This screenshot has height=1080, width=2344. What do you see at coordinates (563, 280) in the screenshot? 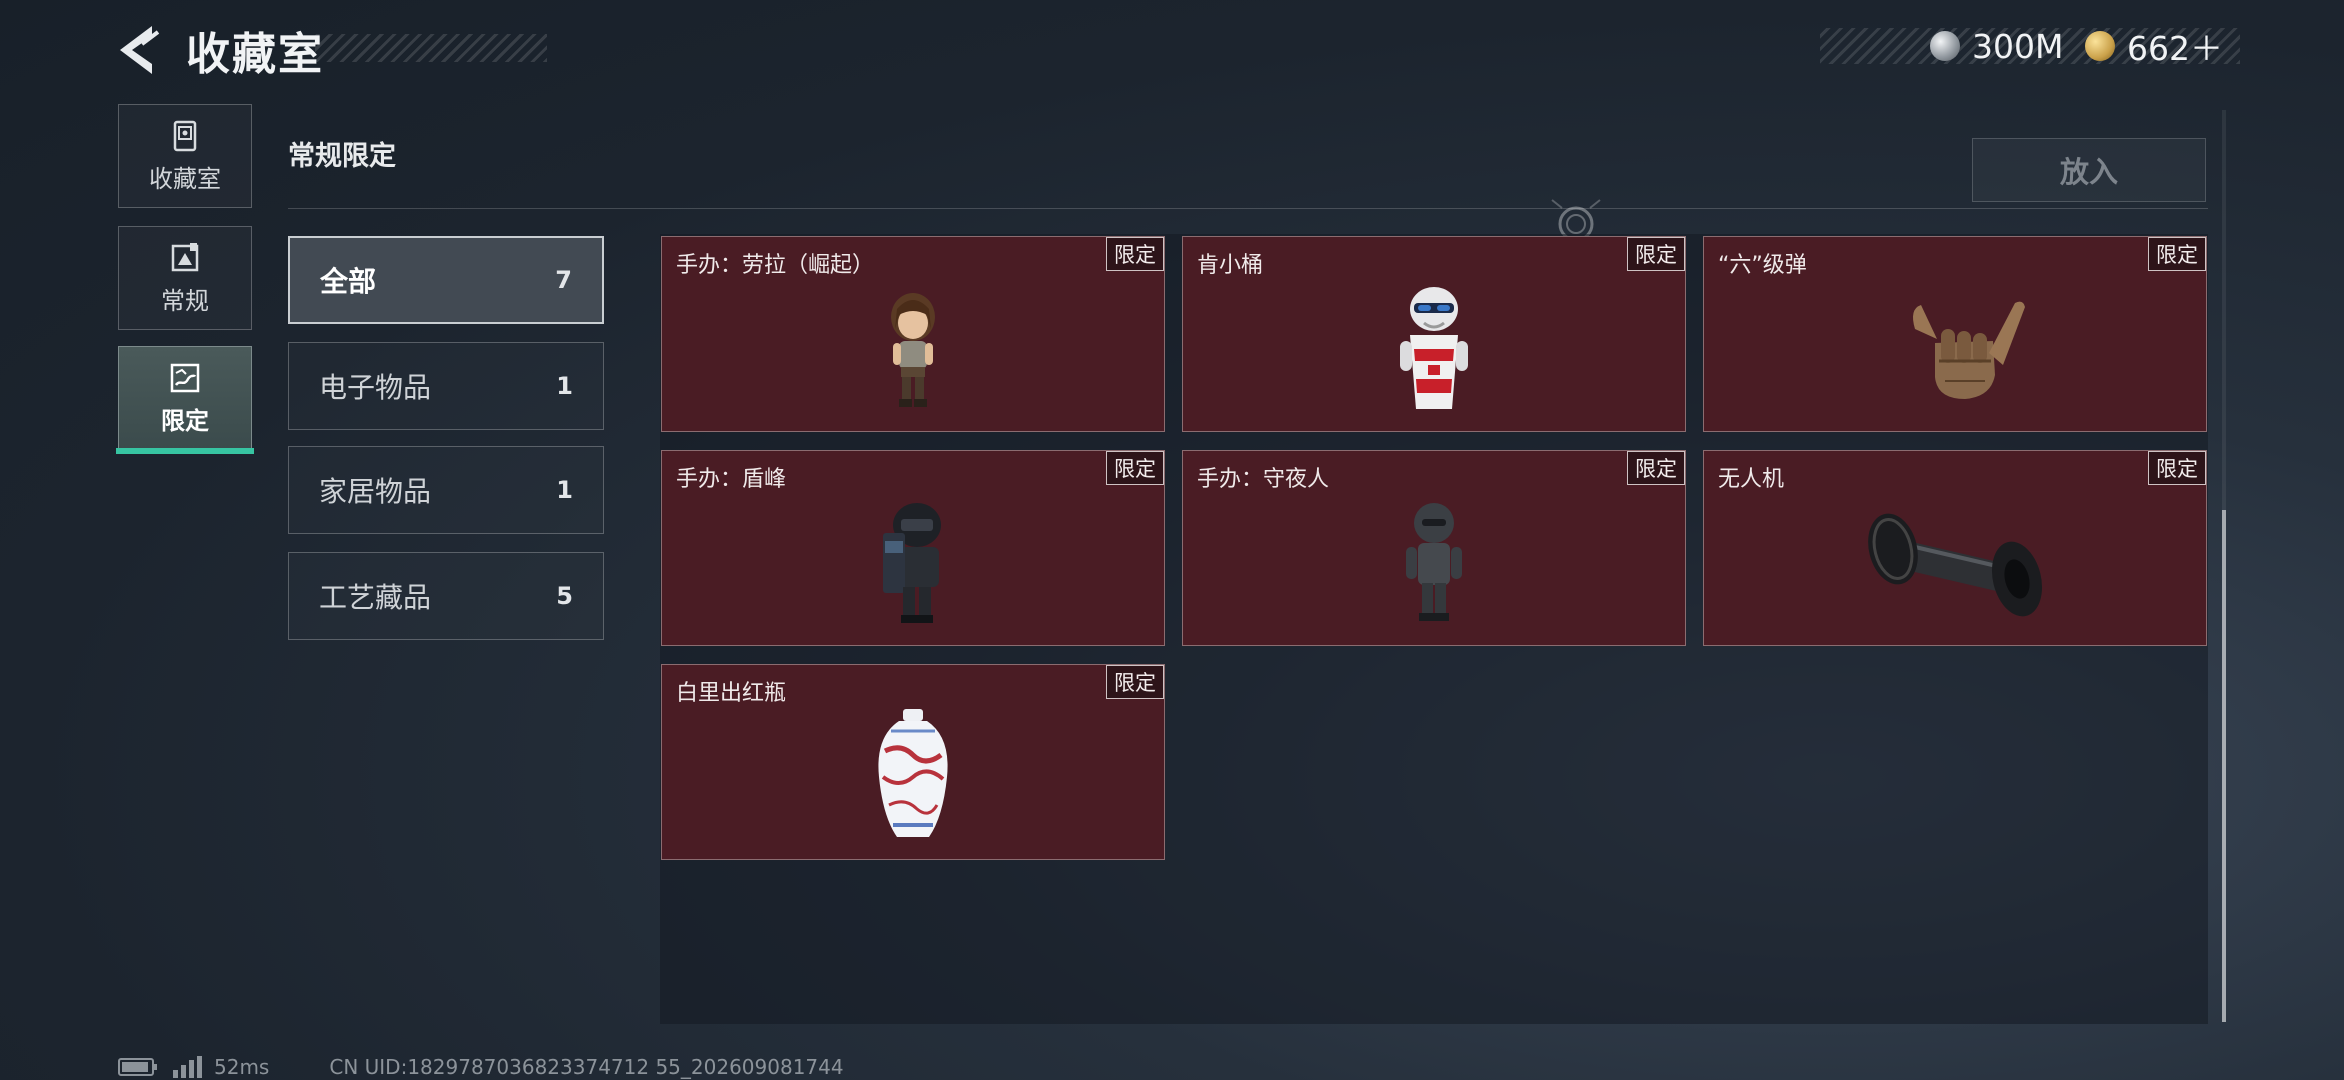
I see `category-count: 7` at bounding box center [563, 280].